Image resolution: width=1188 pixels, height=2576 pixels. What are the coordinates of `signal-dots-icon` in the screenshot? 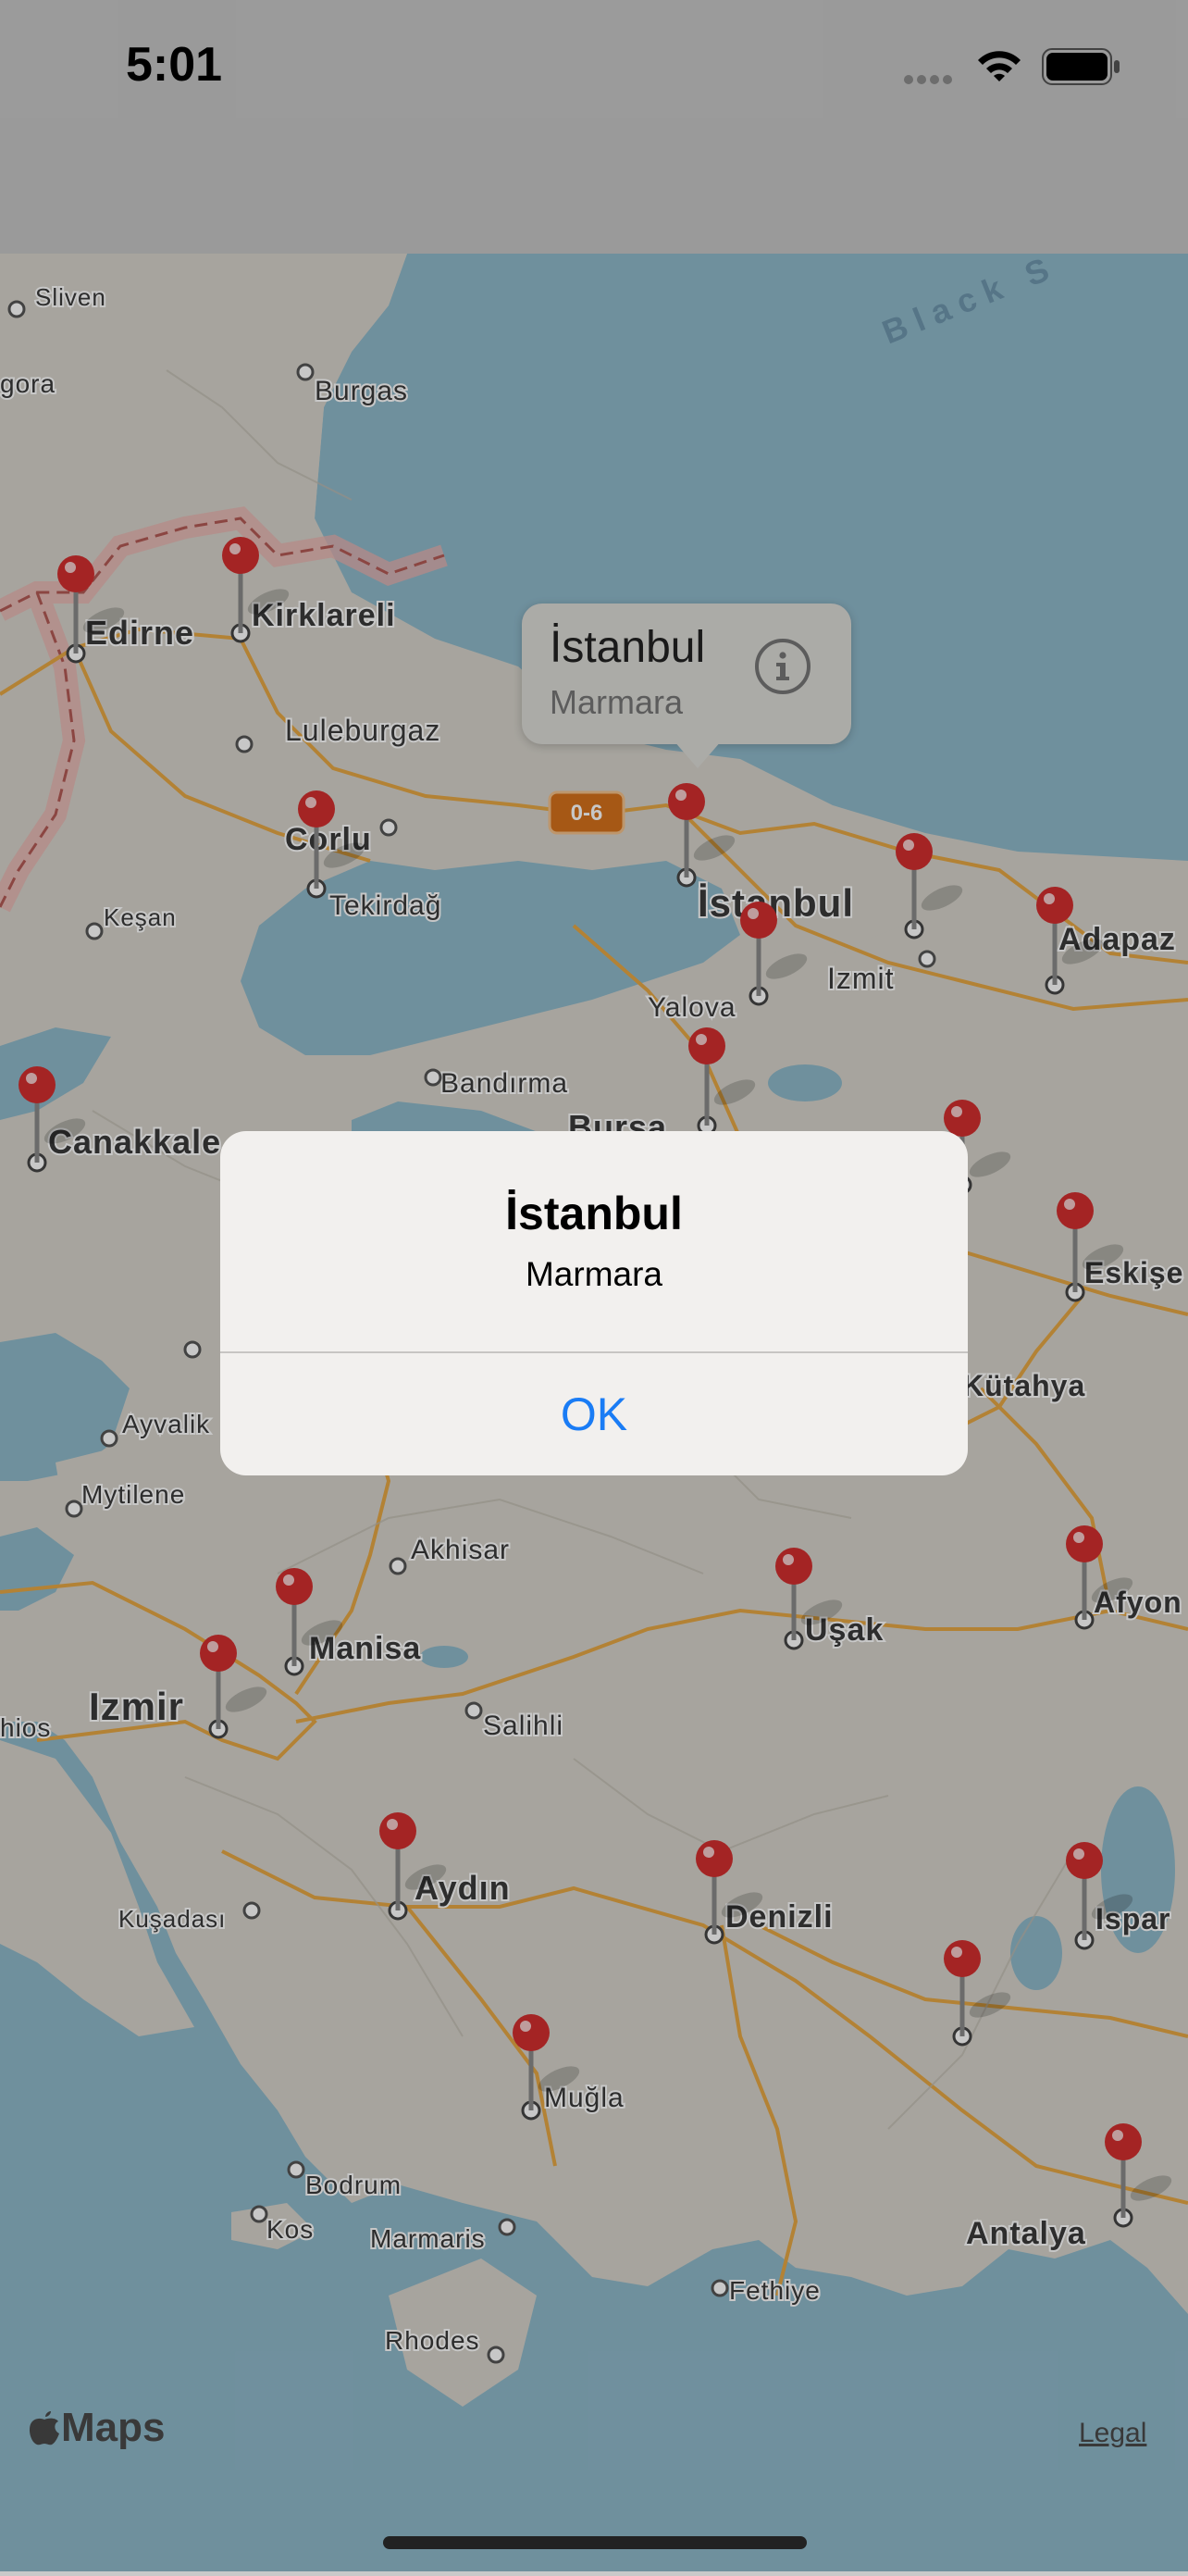 It's located at (928, 79).